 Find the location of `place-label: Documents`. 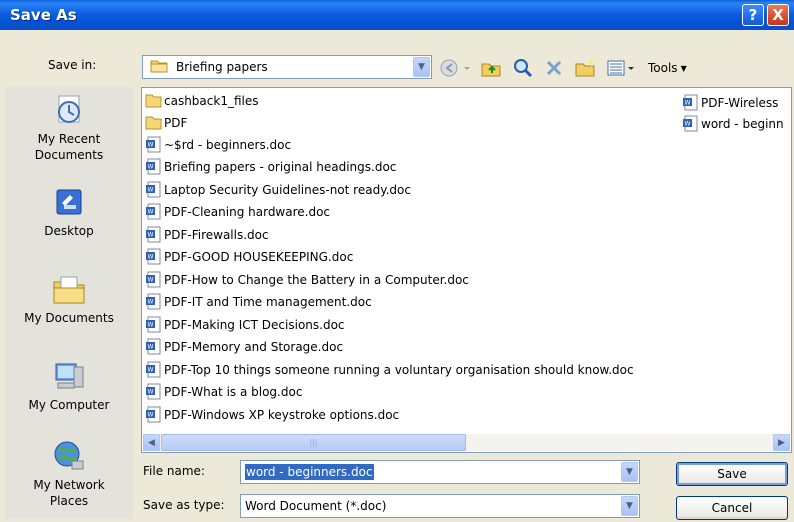

place-label: Documents is located at coordinates (69, 155).